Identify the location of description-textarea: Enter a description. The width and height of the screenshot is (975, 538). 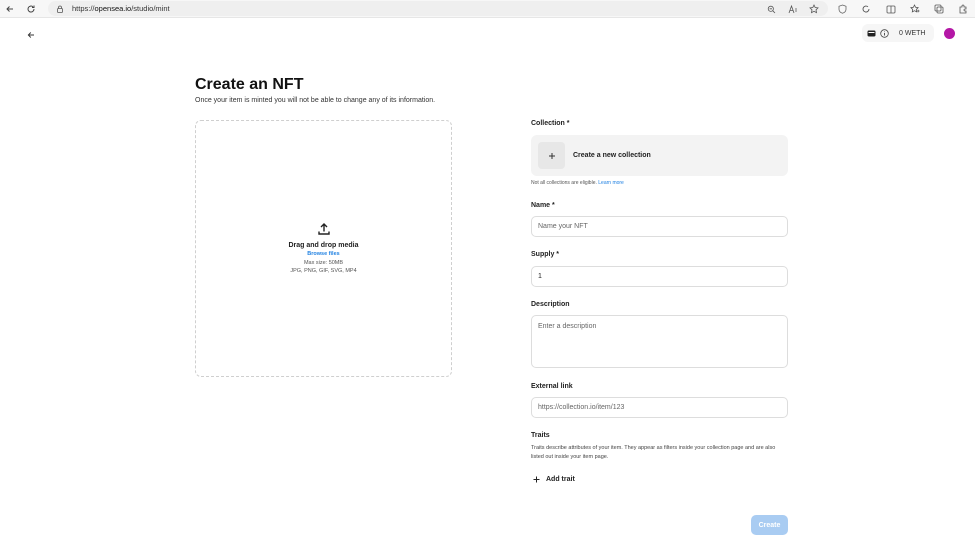
(659, 341).